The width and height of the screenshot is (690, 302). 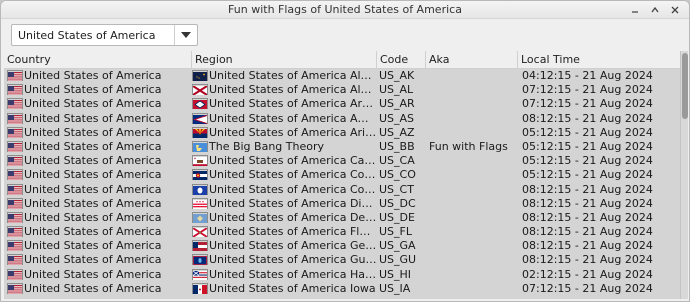 What do you see at coordinates (200, 246) in the screenshot?
I see `georgia-flag-icon` at bounding box center [200, 246].